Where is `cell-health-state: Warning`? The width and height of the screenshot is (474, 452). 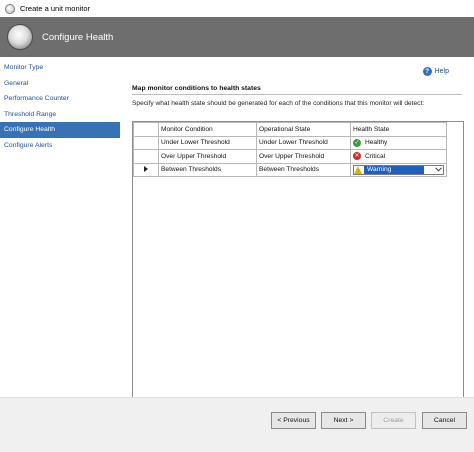
cell-health-state: Warning is located at coordinates (398, 169).